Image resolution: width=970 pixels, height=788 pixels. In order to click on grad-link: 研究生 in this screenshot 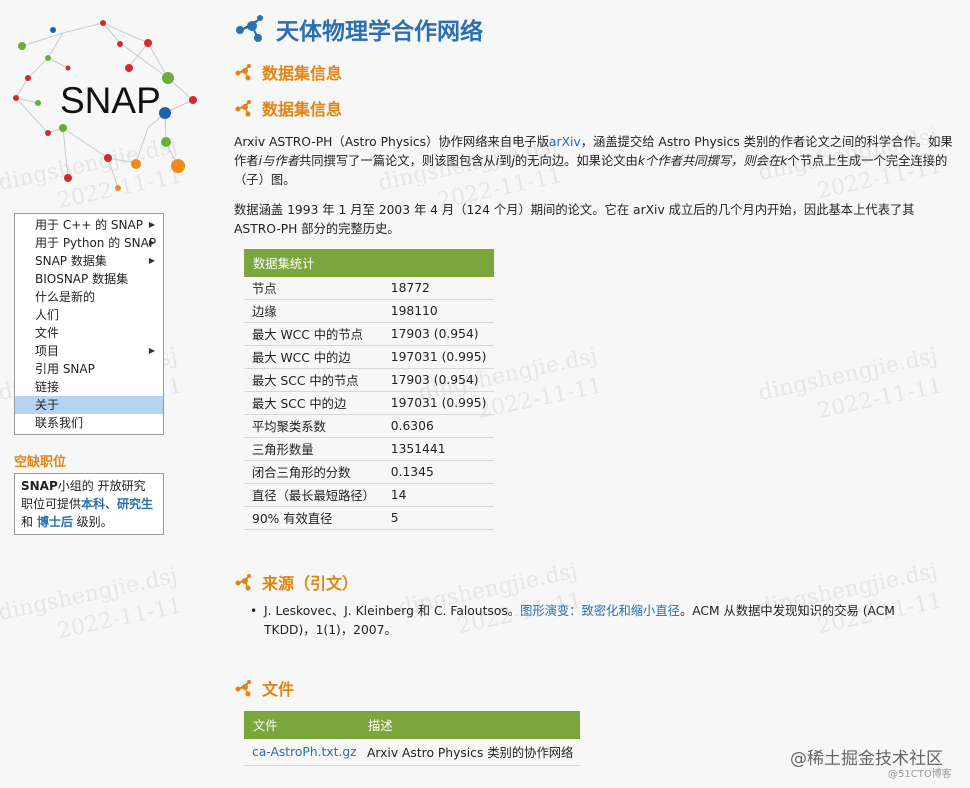, I will do `click(135, 504)`.